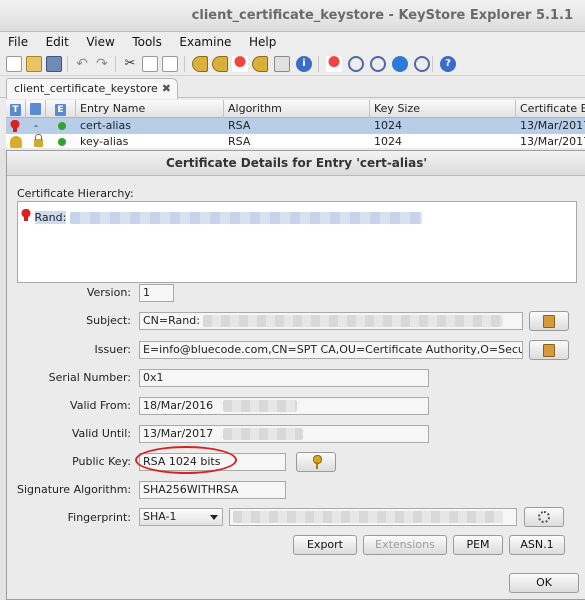  I want to click on subject-field: CN=Rand:, so click(331, 321).